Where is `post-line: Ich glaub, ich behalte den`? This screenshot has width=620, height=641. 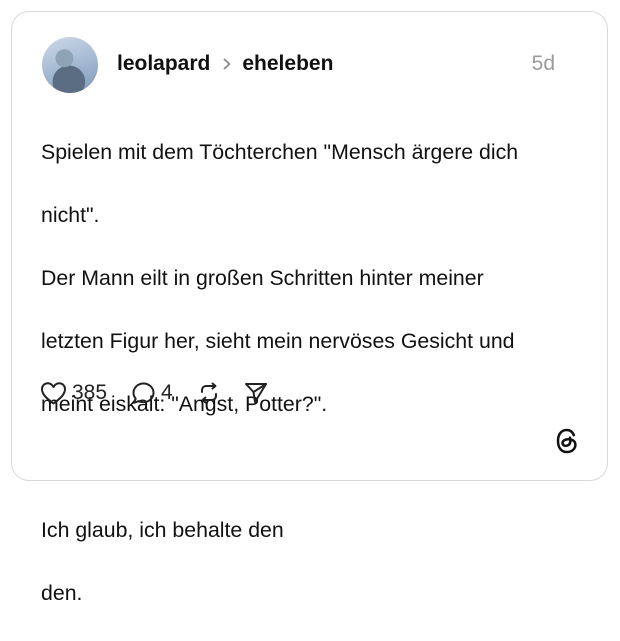 post-line: Ich glaub, ich behalte den is located at coordinates (162, 529).